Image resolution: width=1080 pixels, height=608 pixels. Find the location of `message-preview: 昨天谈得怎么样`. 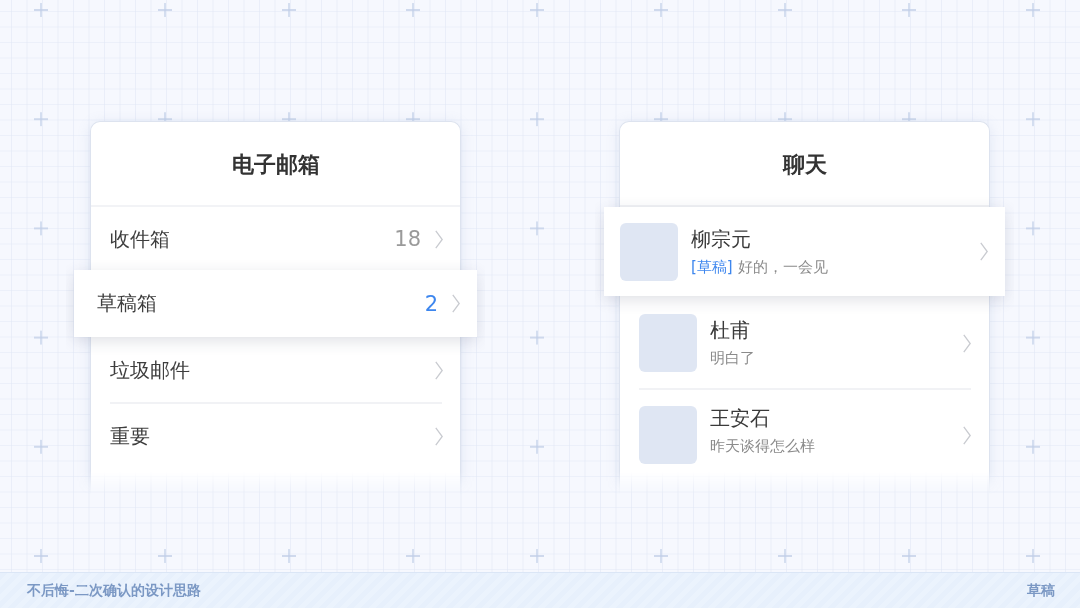

message-preview: 昨天谈得怎么样 is located at coordinates (762, 446).